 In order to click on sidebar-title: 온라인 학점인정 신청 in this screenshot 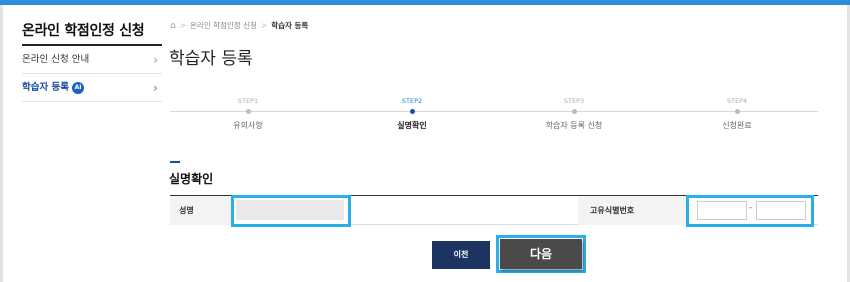, I will do `click(92, 31)`.